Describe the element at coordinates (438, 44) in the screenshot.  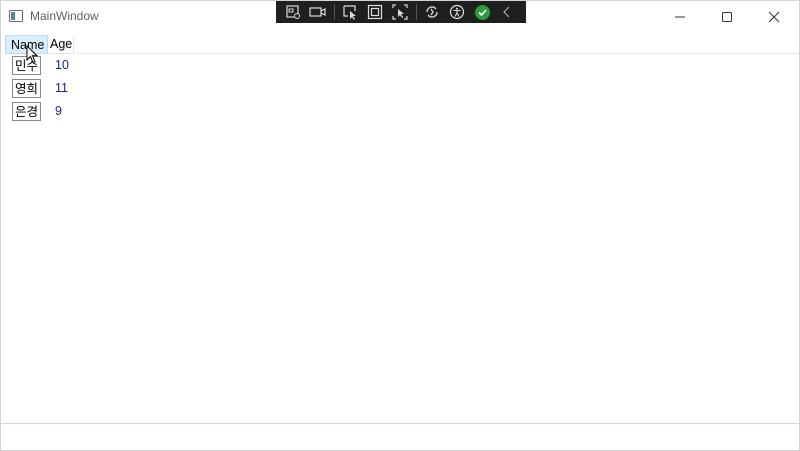
I see `header-filler` at that location.